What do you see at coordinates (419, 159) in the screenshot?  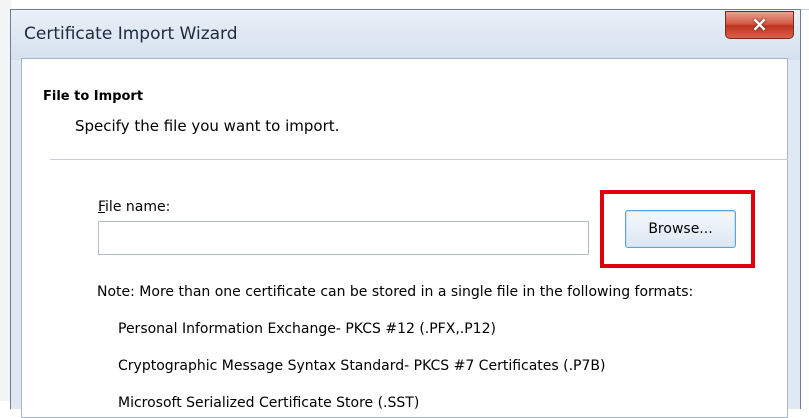 I see `header-divider` at bounding box center [419, 159].